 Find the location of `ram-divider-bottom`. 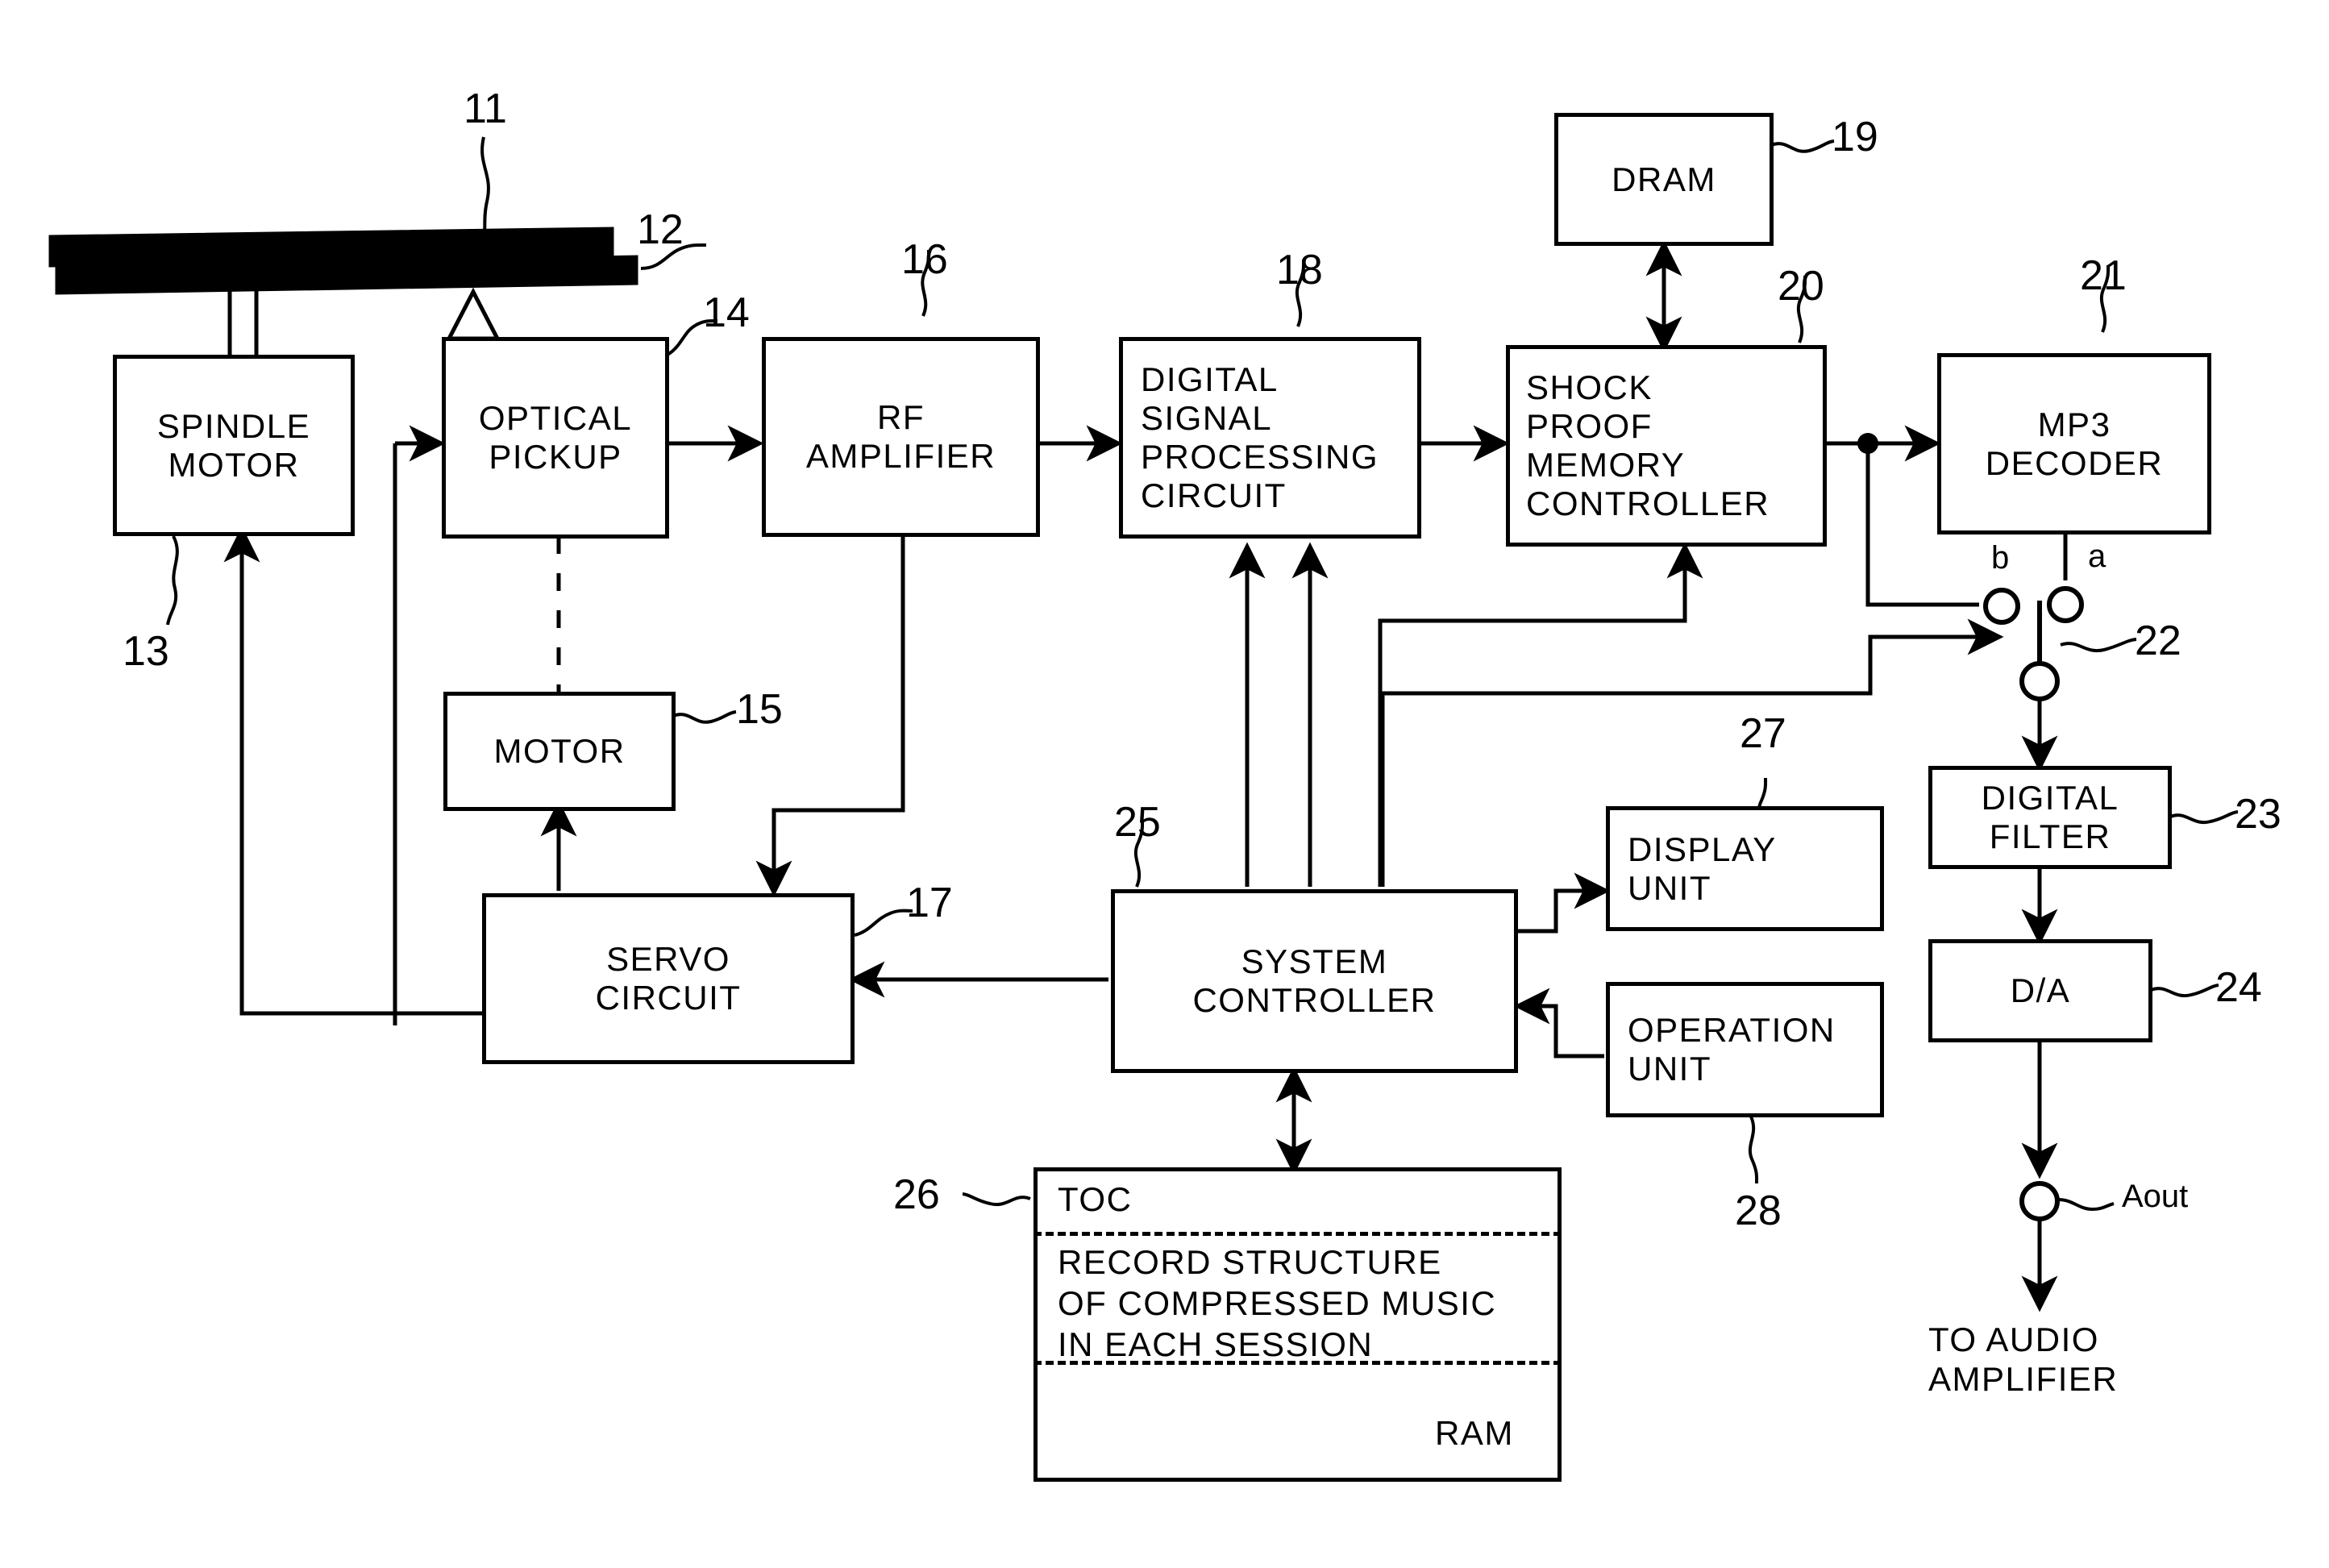

ram-divider-bottom is located at coordinates (1297, 1363).